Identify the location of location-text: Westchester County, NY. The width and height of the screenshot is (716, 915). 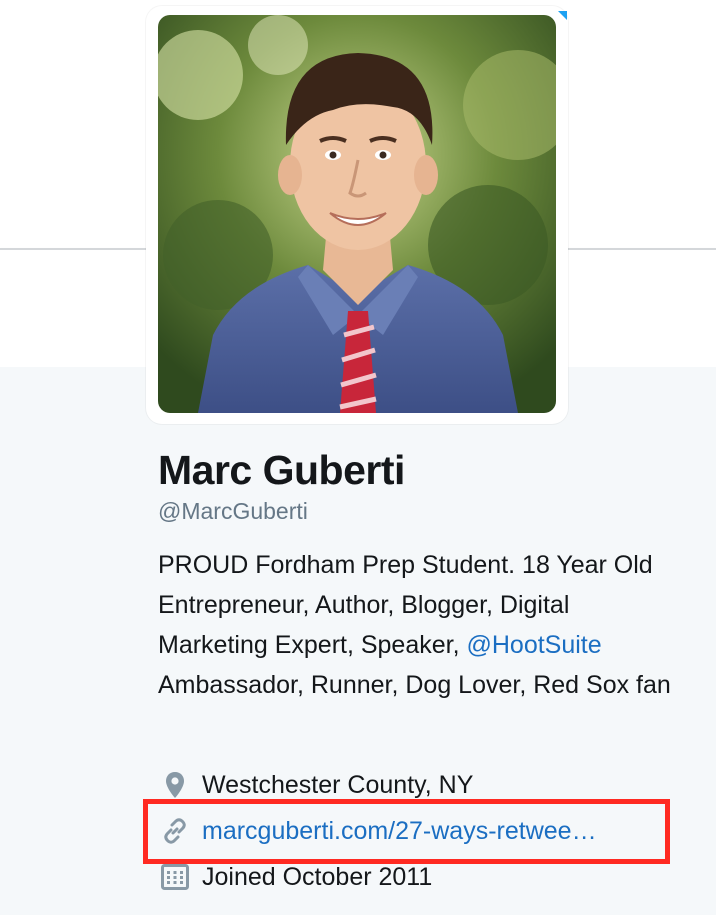
(338, 784).